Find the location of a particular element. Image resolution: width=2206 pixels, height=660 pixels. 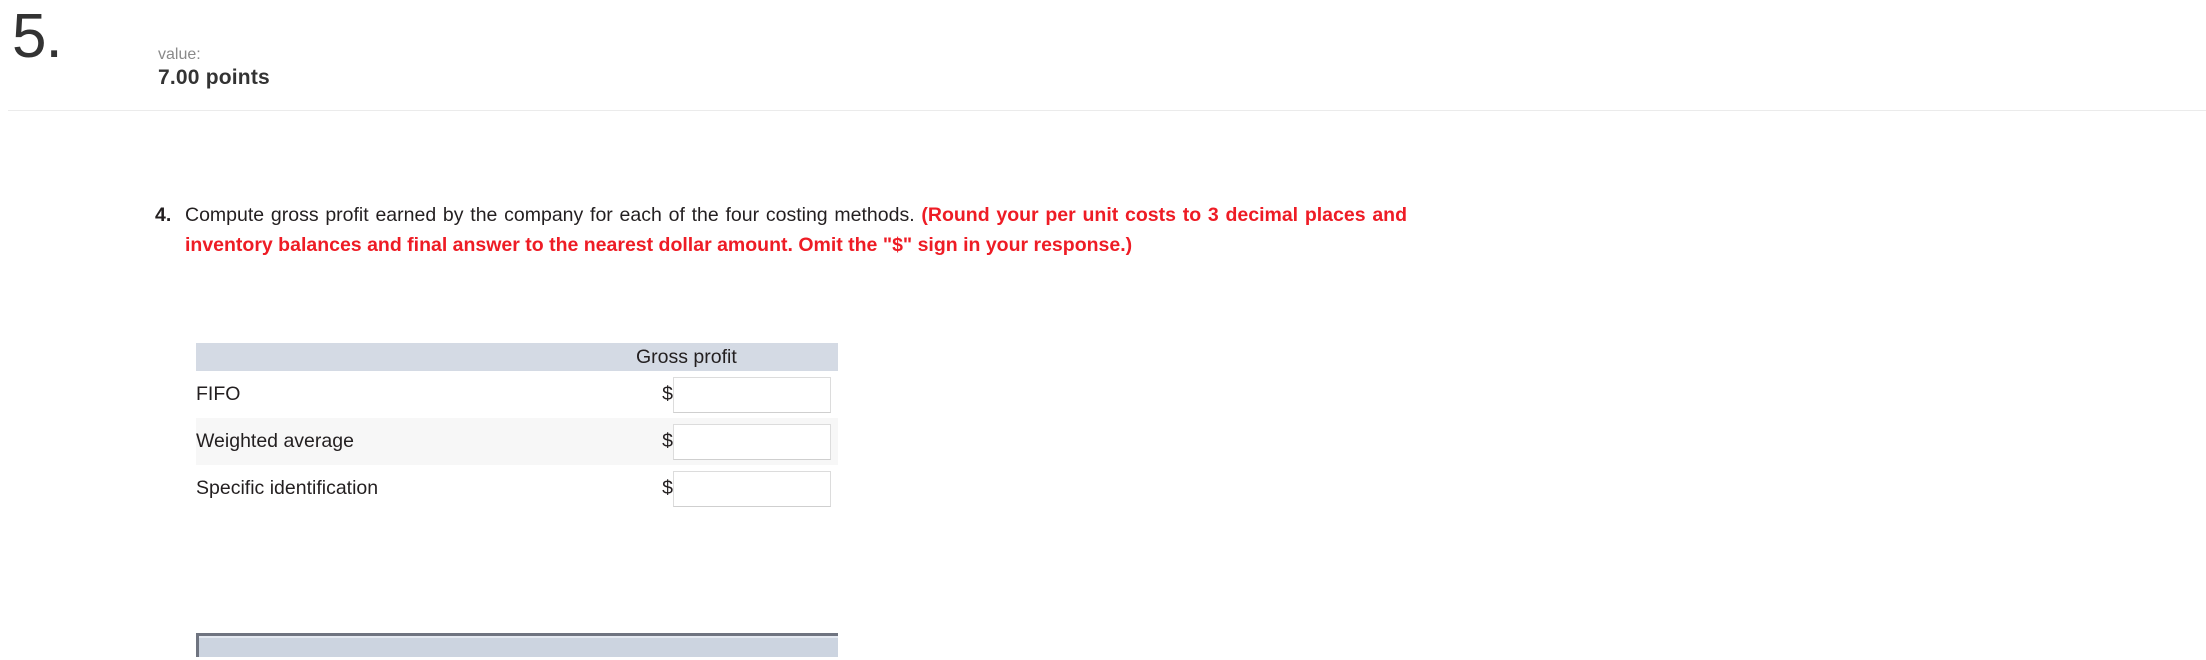

table-footer-bar is located at coordinates (517, 645).